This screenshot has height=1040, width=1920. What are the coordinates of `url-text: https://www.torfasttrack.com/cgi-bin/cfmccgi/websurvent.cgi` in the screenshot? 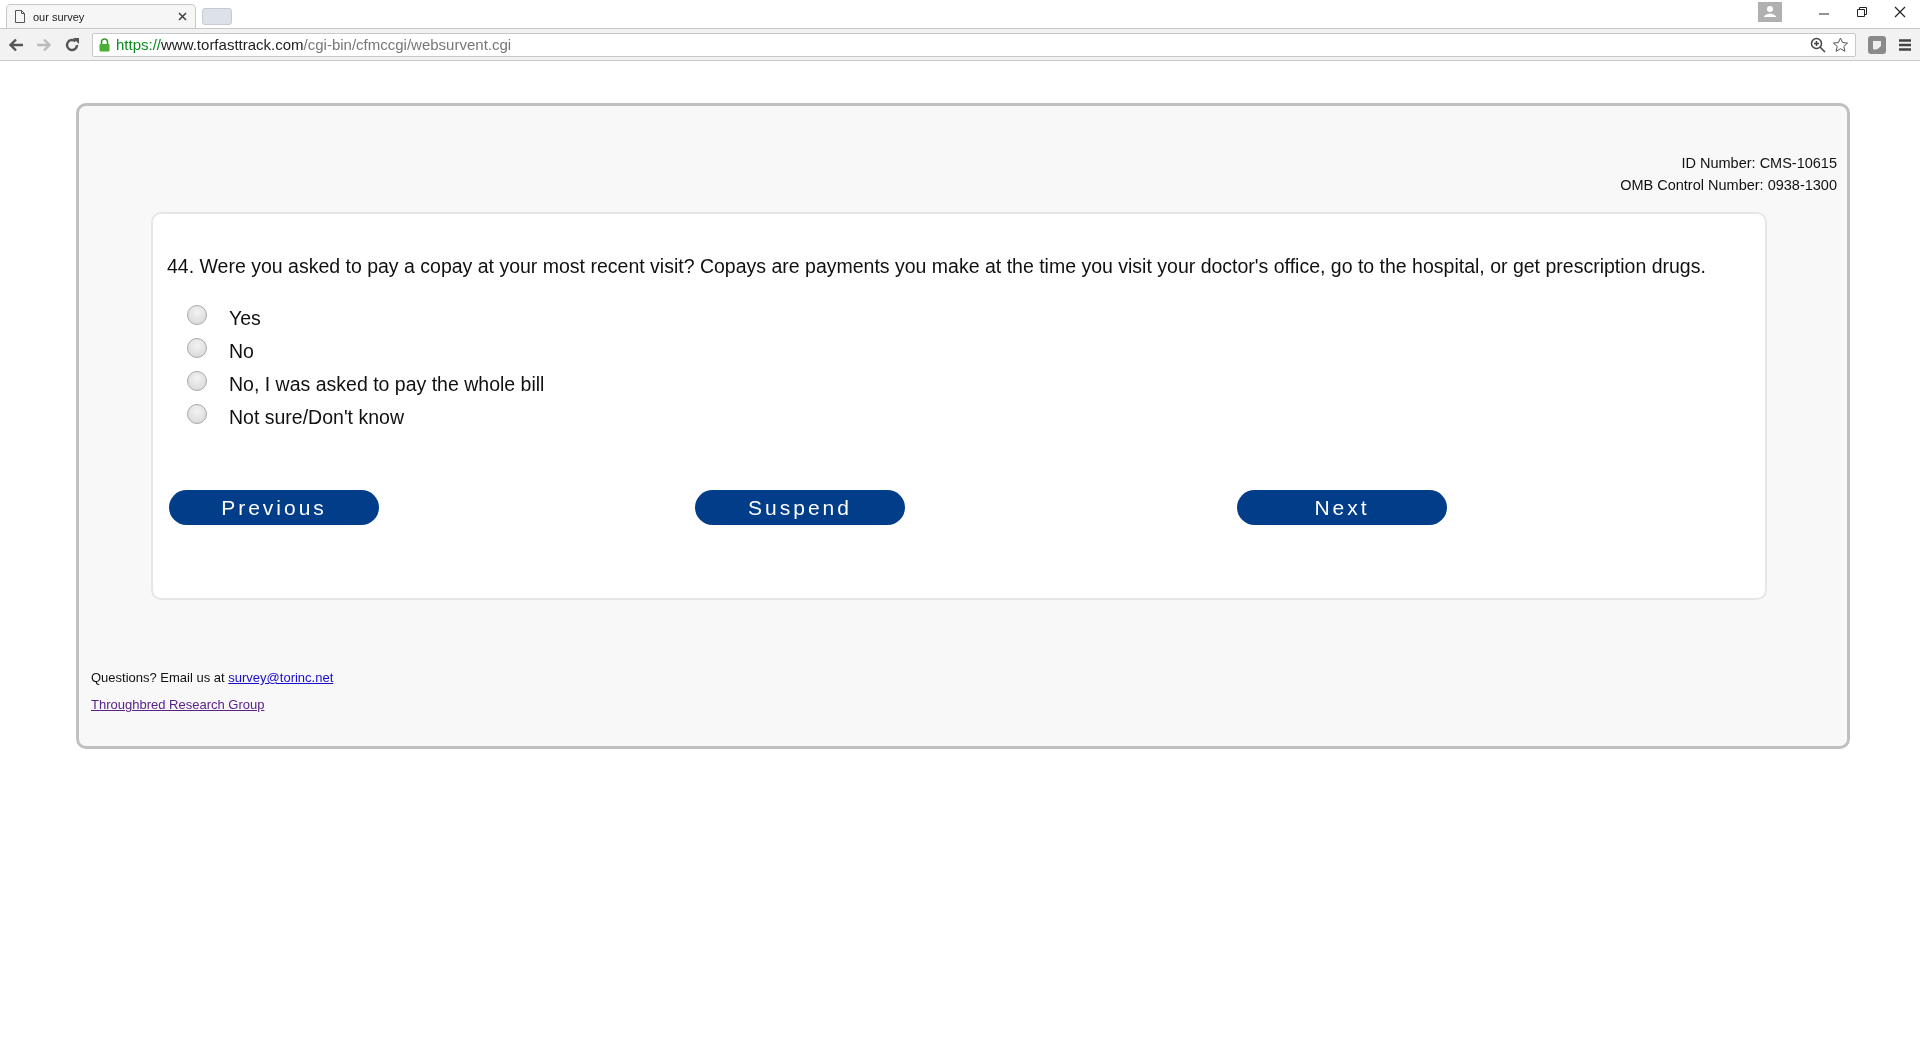 It's located at (314, 44).